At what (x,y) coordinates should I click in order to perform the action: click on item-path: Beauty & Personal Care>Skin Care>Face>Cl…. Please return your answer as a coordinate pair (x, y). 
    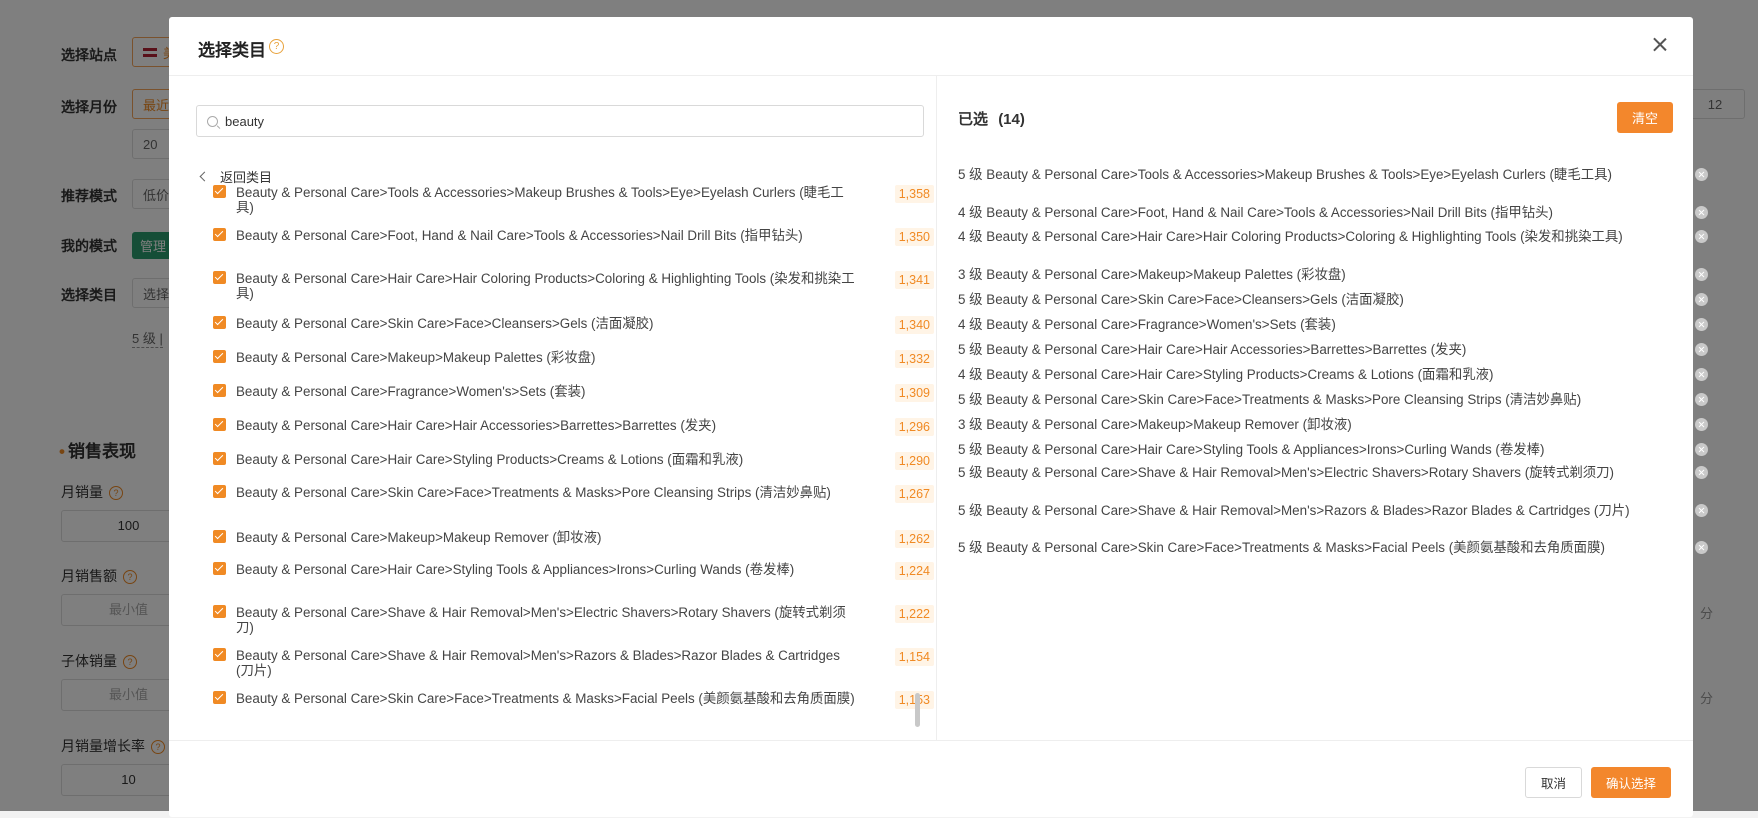
    Looking at the image, I should click on (445, 323).